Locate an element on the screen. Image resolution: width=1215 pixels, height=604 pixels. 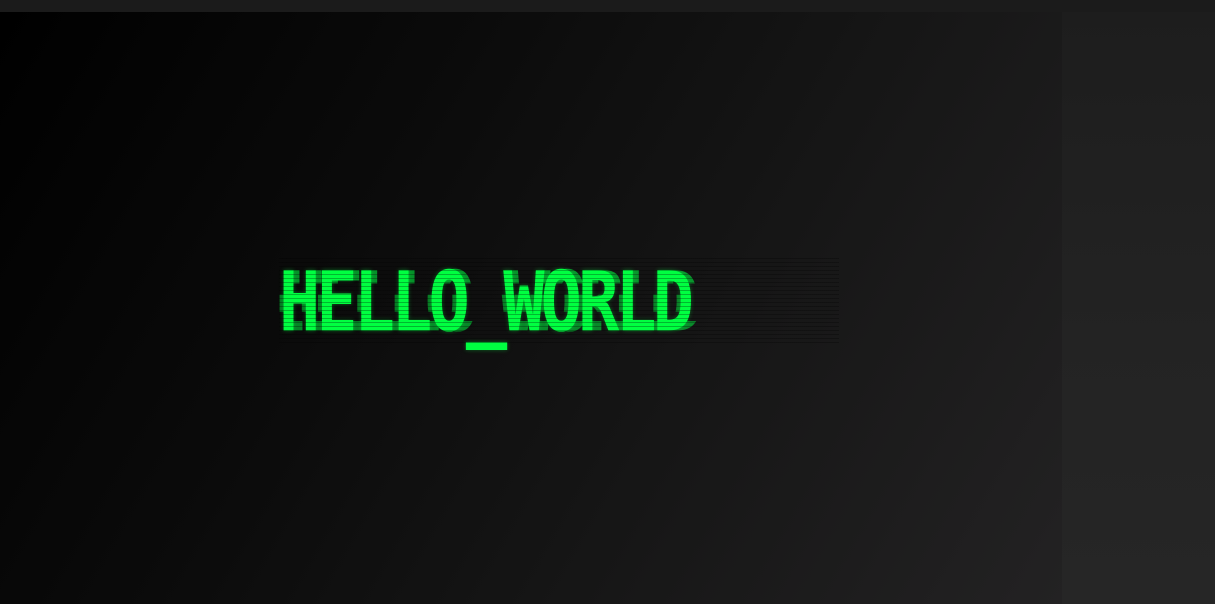
top-strip is located at coordinates (607, 6).